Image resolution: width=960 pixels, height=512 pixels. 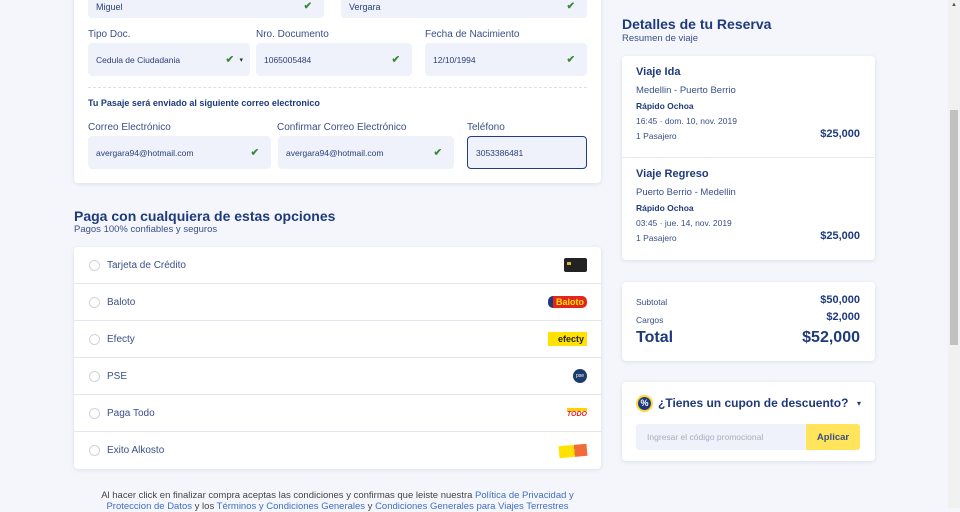 What do you see at coordinates (292, 34) in the screenshot?
I see `doc-number-label: Nro. Documento` at bounding box center [292, 34].